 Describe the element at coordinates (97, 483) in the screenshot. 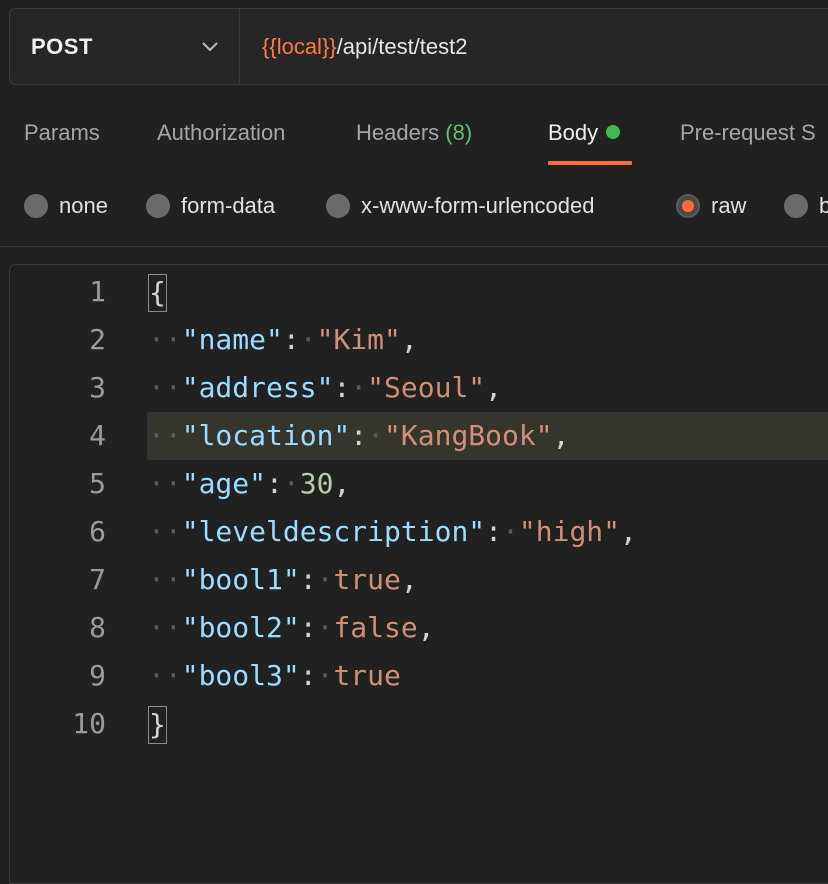

I see `line-number: 5` at that location.